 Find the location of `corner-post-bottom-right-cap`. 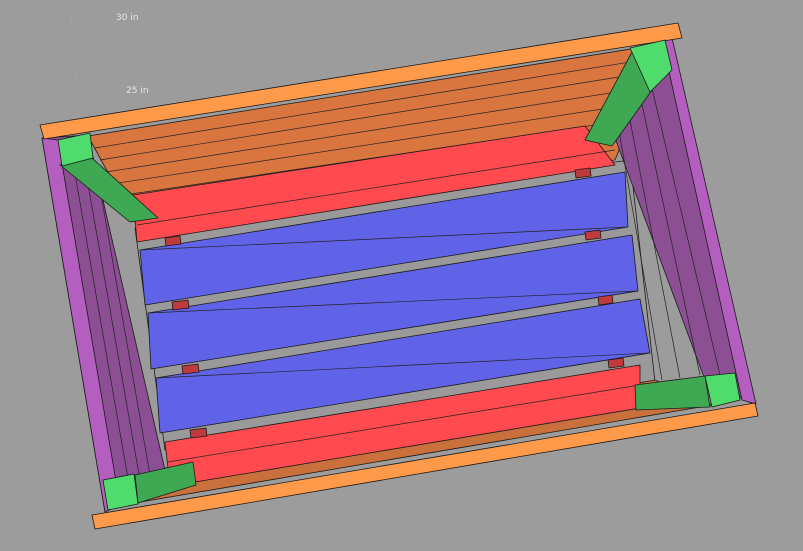

corner-post-bottom-right-cap is located at coordinates (722, 390).